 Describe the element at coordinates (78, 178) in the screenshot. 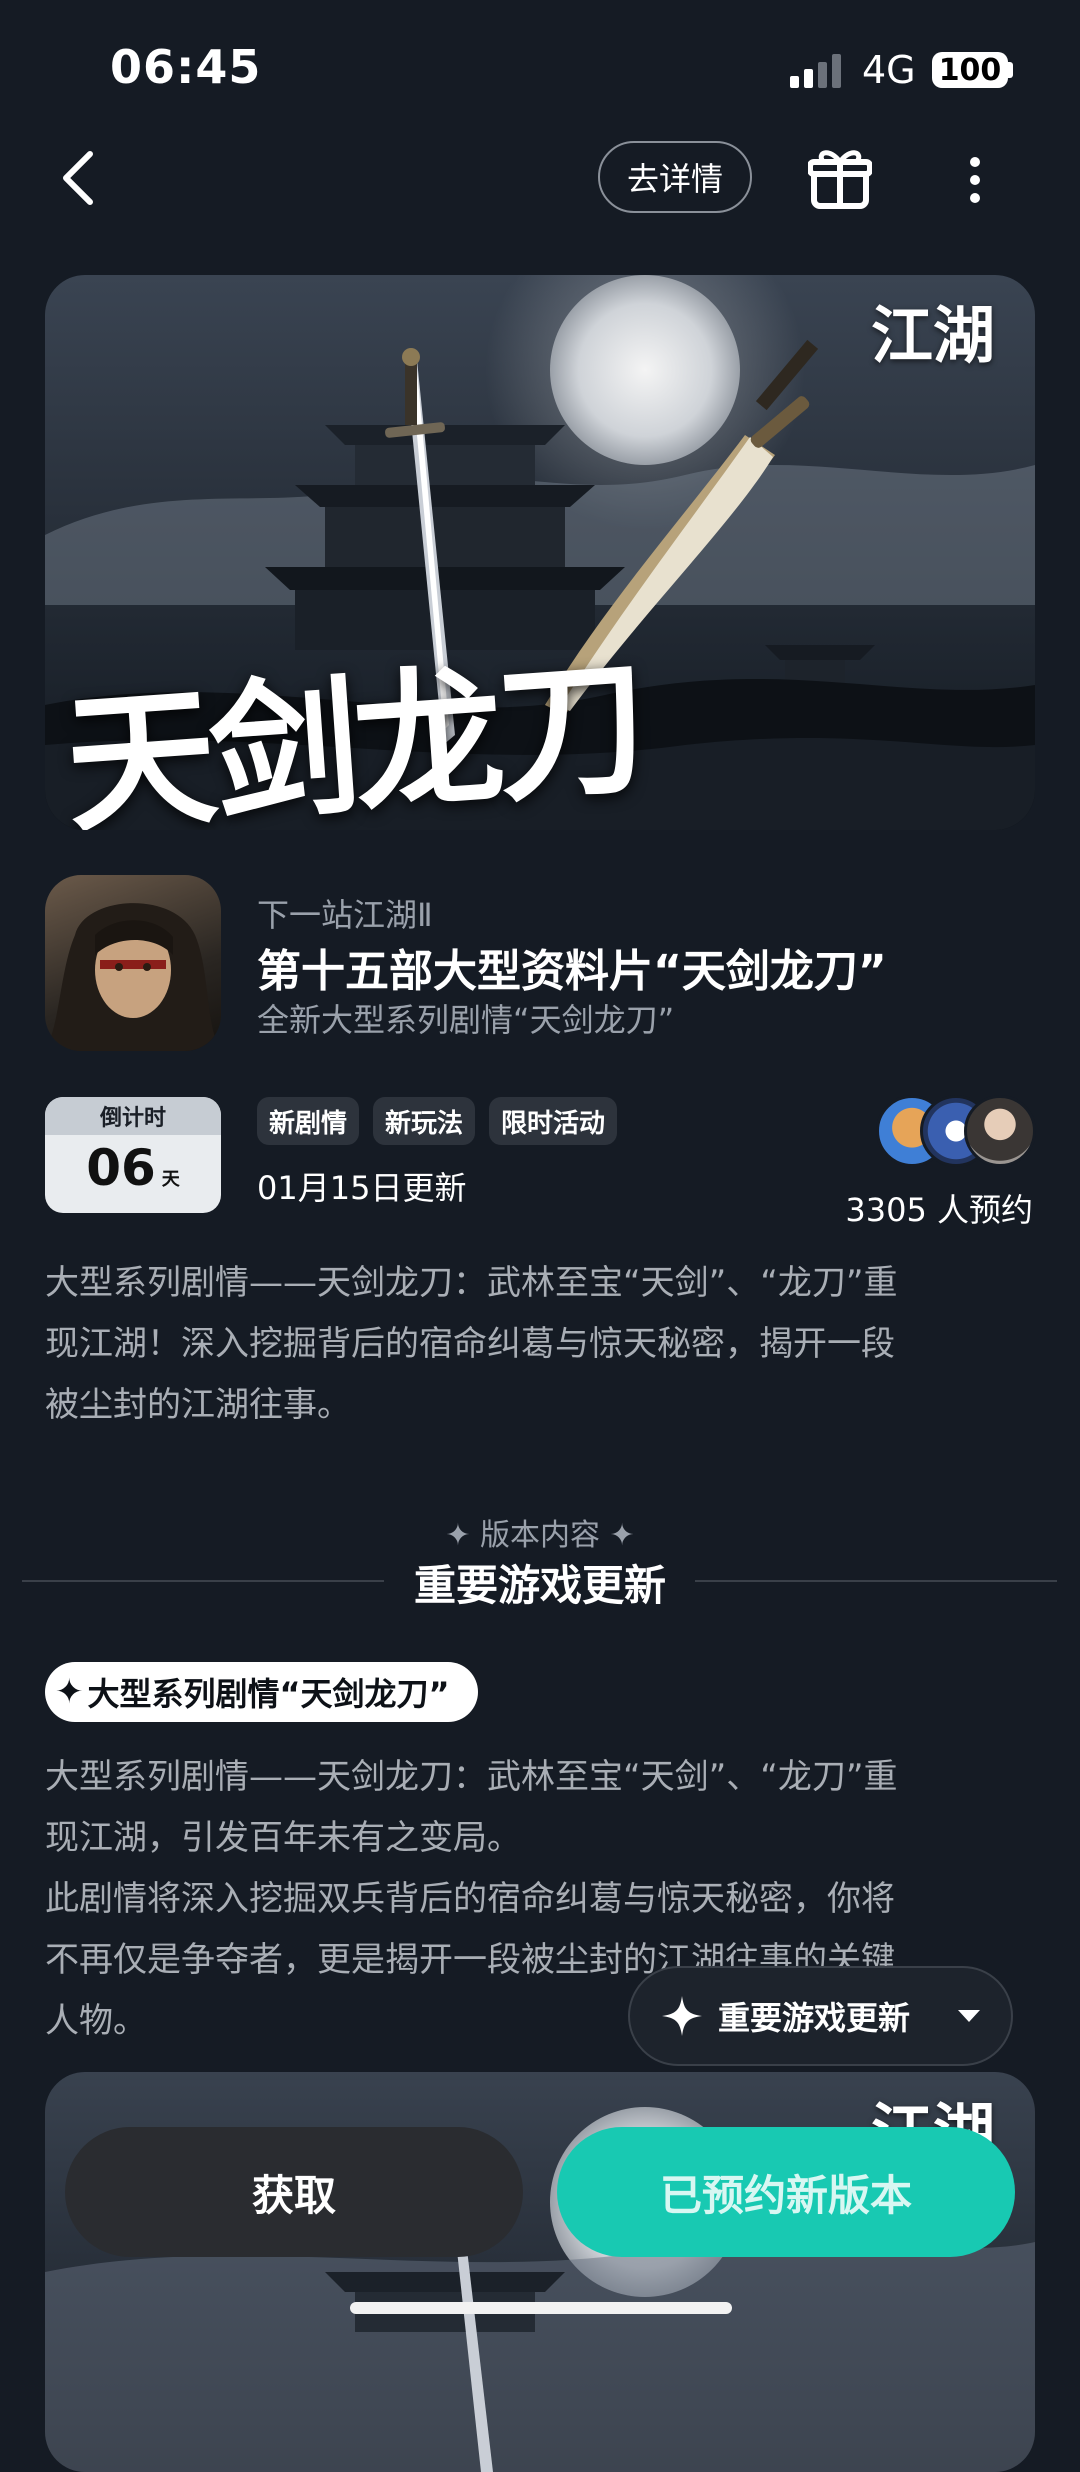

I see `back-arrow-icon` at that location.